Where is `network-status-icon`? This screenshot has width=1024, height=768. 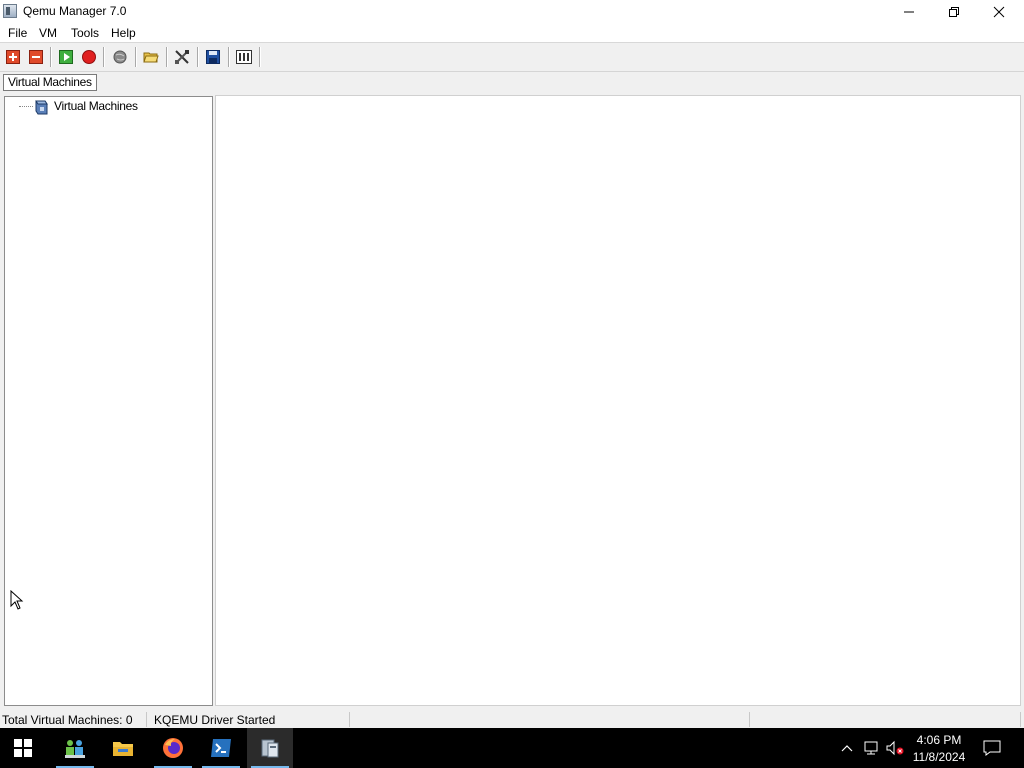
network-status-icon is located at coordinates (871, 748).